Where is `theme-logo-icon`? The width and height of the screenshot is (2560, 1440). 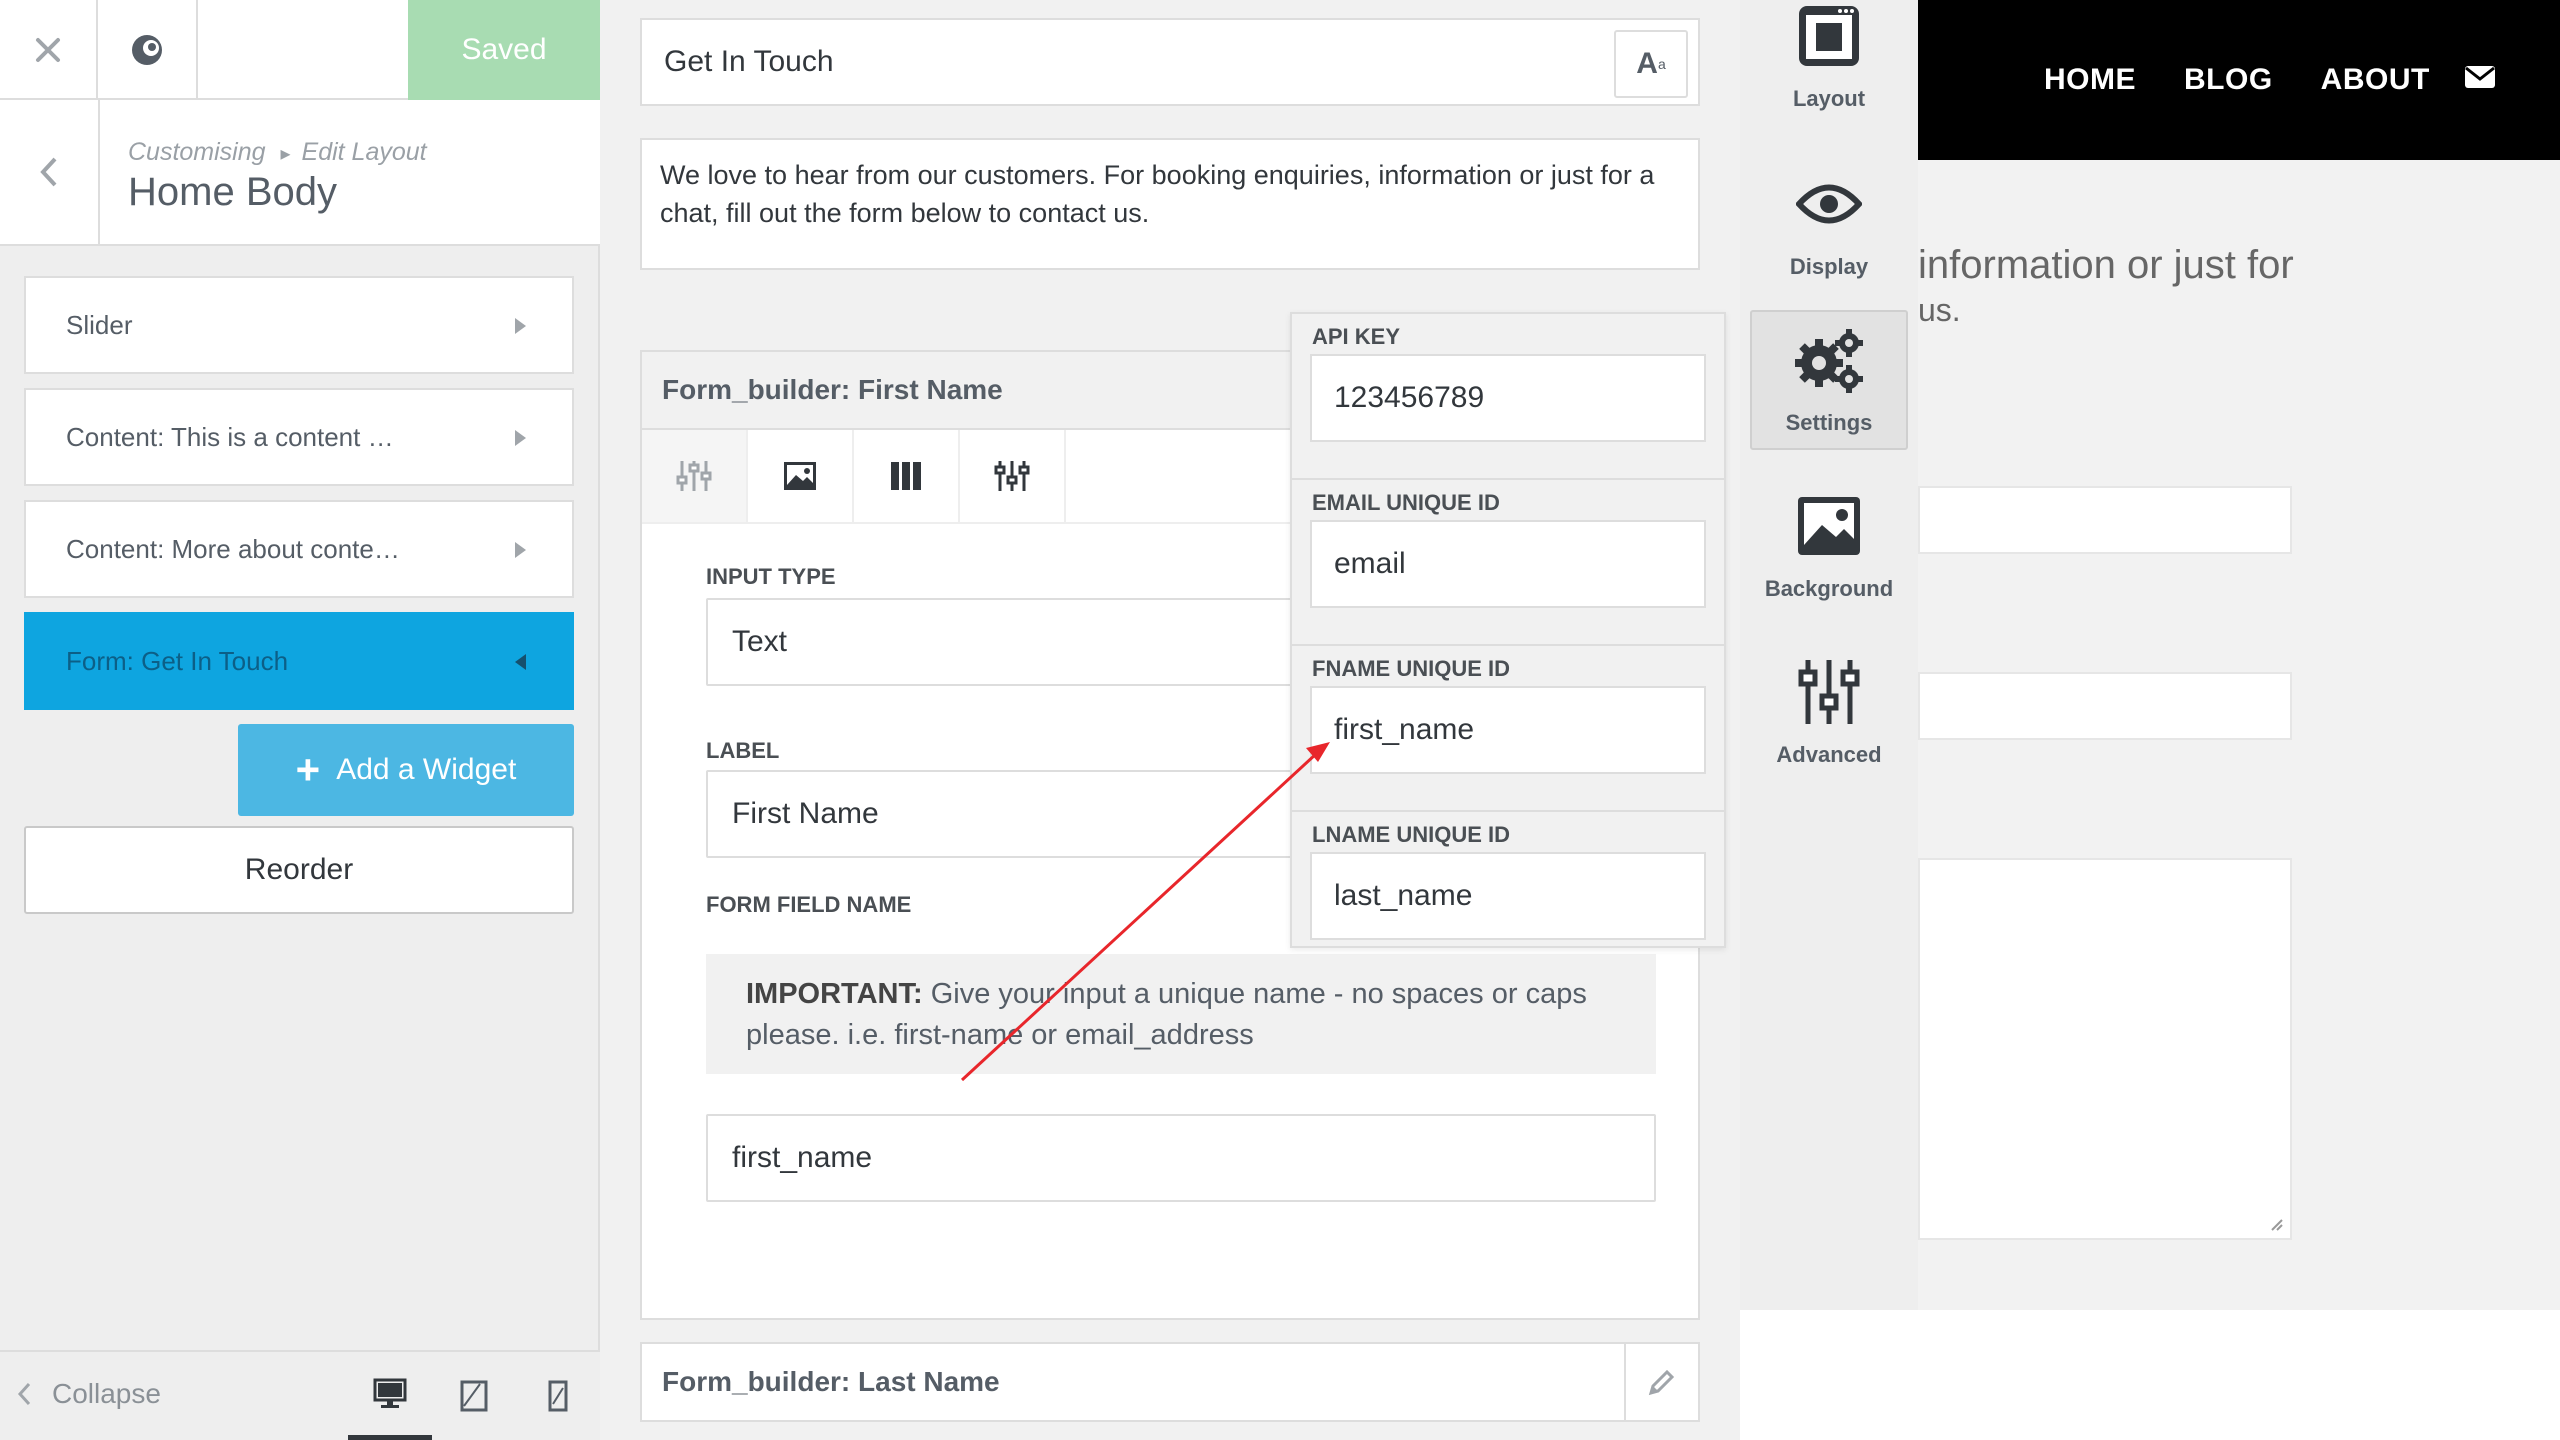 theme-logo-icon is located at coordinates (147, 50).